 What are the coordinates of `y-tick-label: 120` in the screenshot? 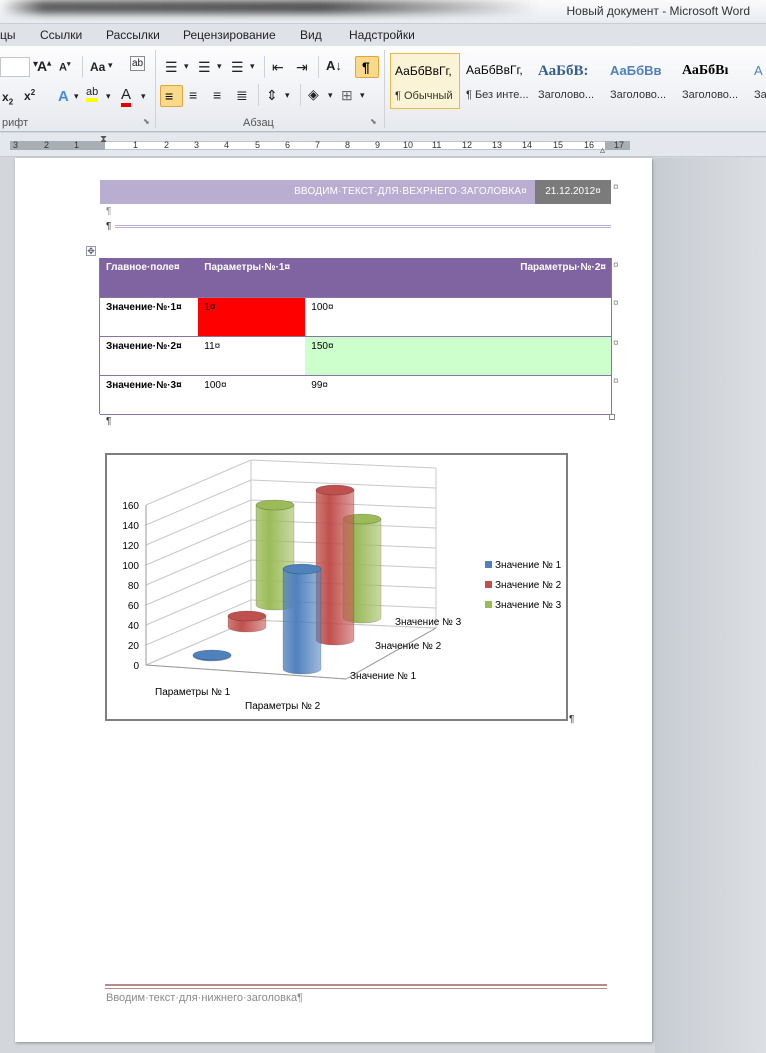 It's located at (130, 546).